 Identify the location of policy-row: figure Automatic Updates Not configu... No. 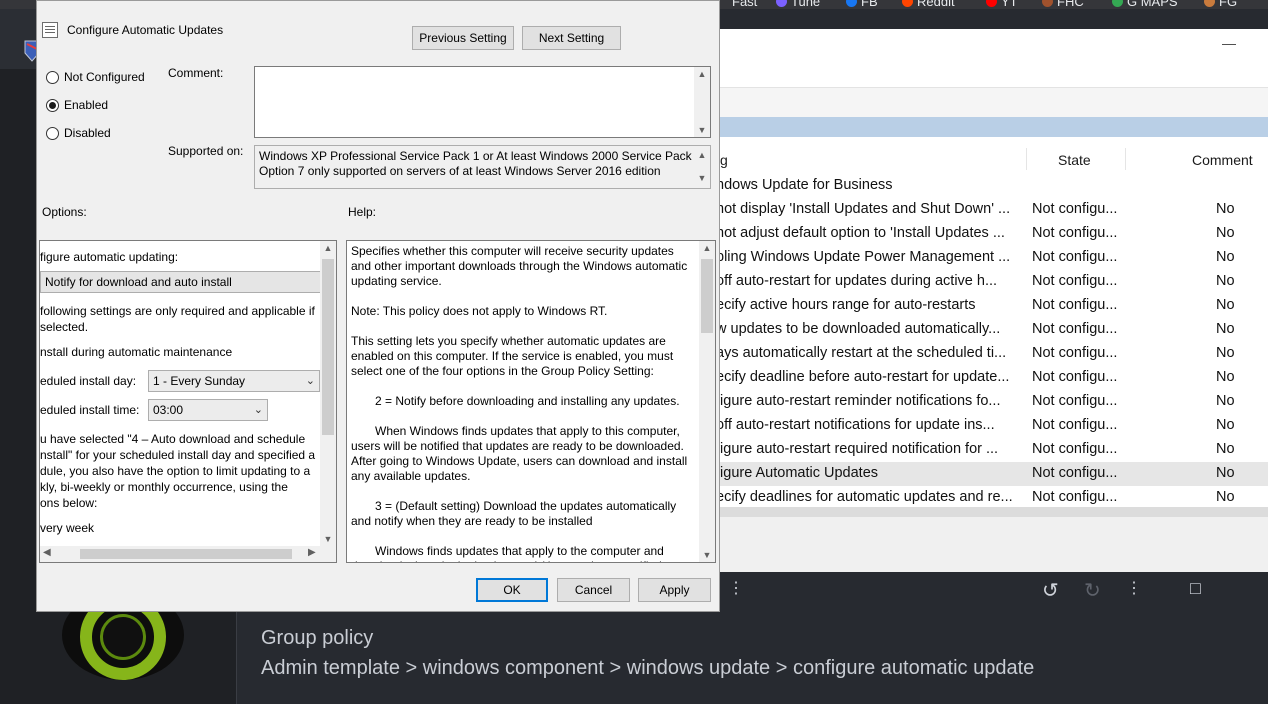
(992, 474).